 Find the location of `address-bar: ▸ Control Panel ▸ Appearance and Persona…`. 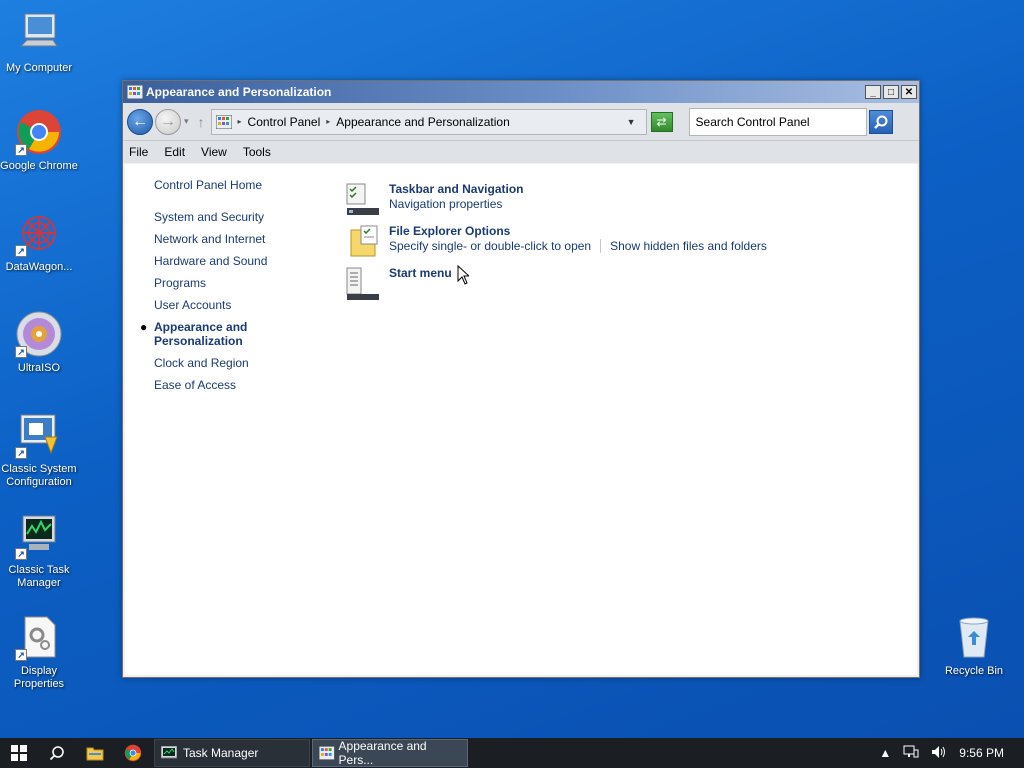

address-bar: ▸ Control Panel ▸ Appearance and Persona… is located at coordinates (428, 121).